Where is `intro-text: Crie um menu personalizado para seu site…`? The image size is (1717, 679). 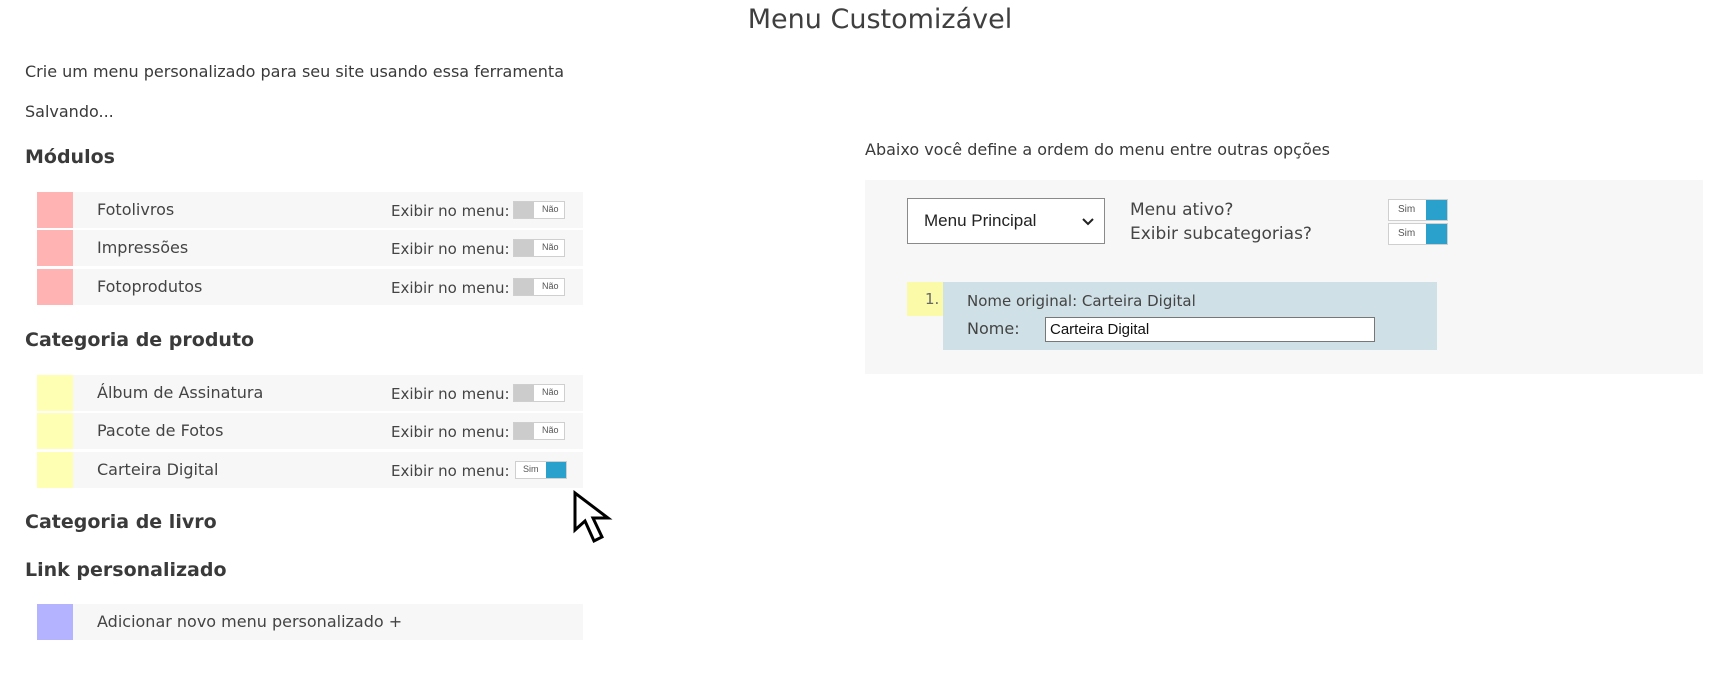
intro-text: Crie um menu personalizado para seu site… is located at coordinates (294, 71).